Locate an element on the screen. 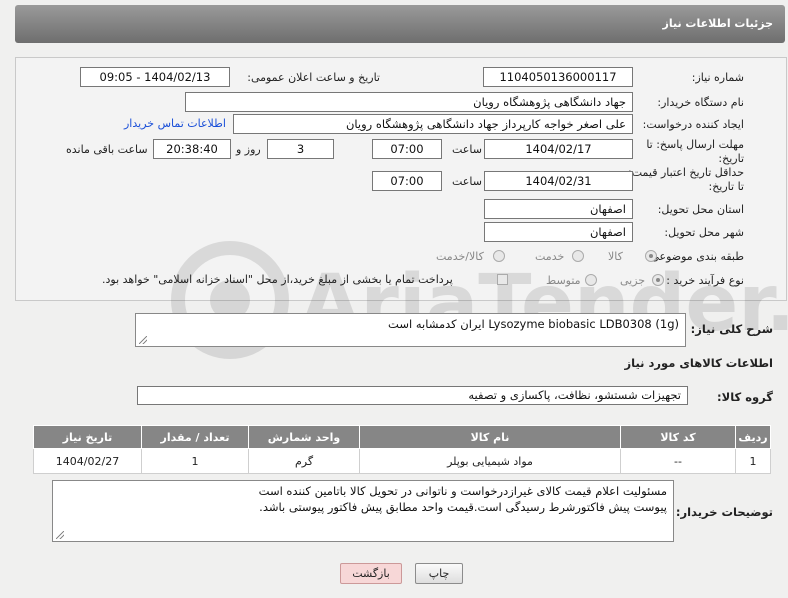  col-header-code: کد کالا is located at coordinates (678, 437).